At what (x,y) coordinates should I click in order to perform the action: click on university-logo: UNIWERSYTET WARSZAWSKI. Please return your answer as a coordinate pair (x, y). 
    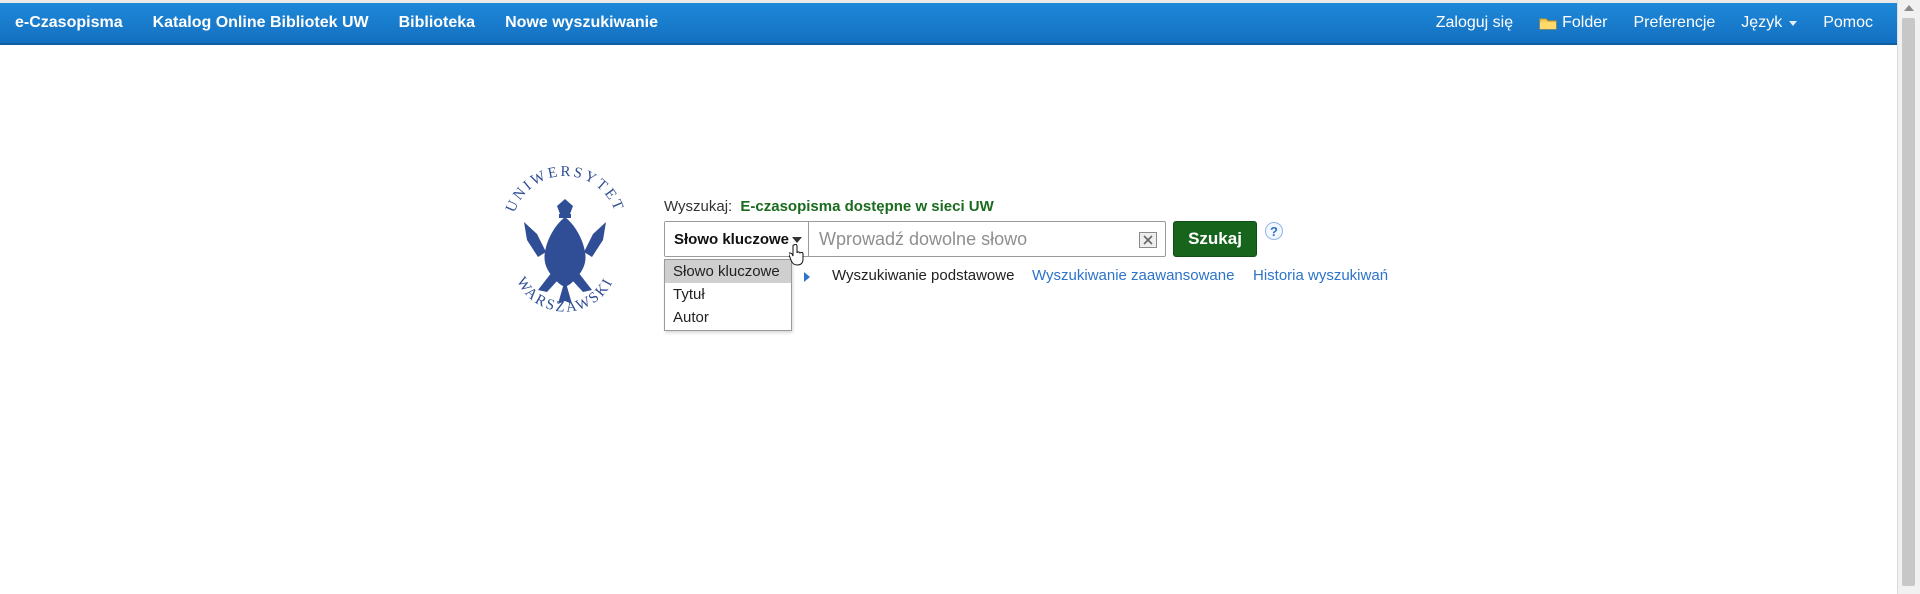
    Looking at the image, I should click on (563, 240).